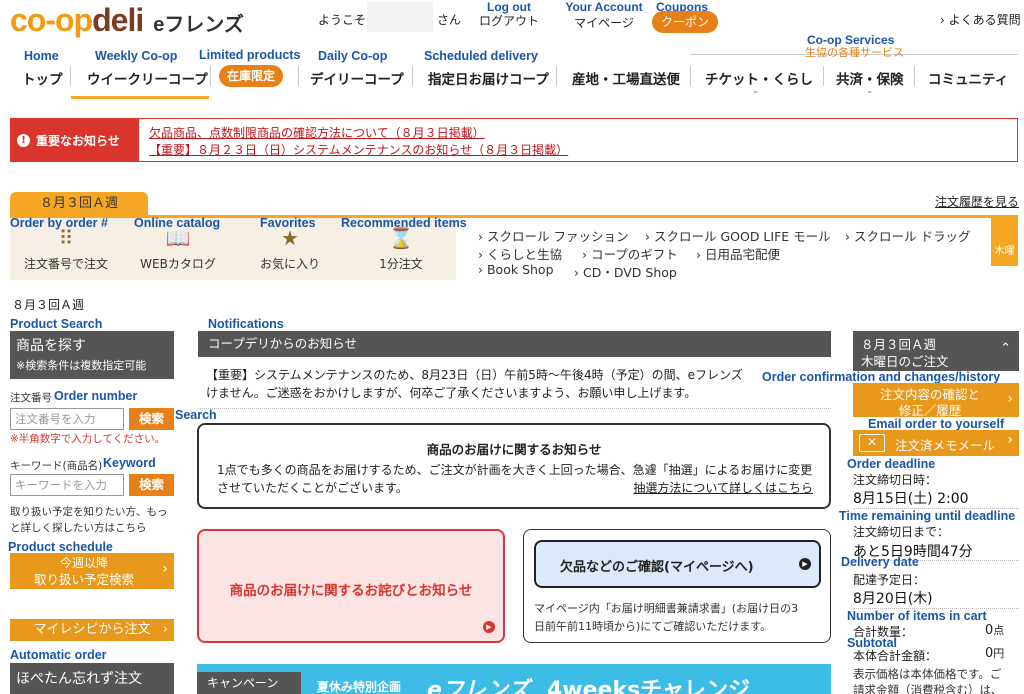 This screenshot has width=1024, height=694. I want to click on campaign-banner: キャンペーン 夏休み特別企画 eフレンズ 4weeksチャレンジ, so click(514, 679).